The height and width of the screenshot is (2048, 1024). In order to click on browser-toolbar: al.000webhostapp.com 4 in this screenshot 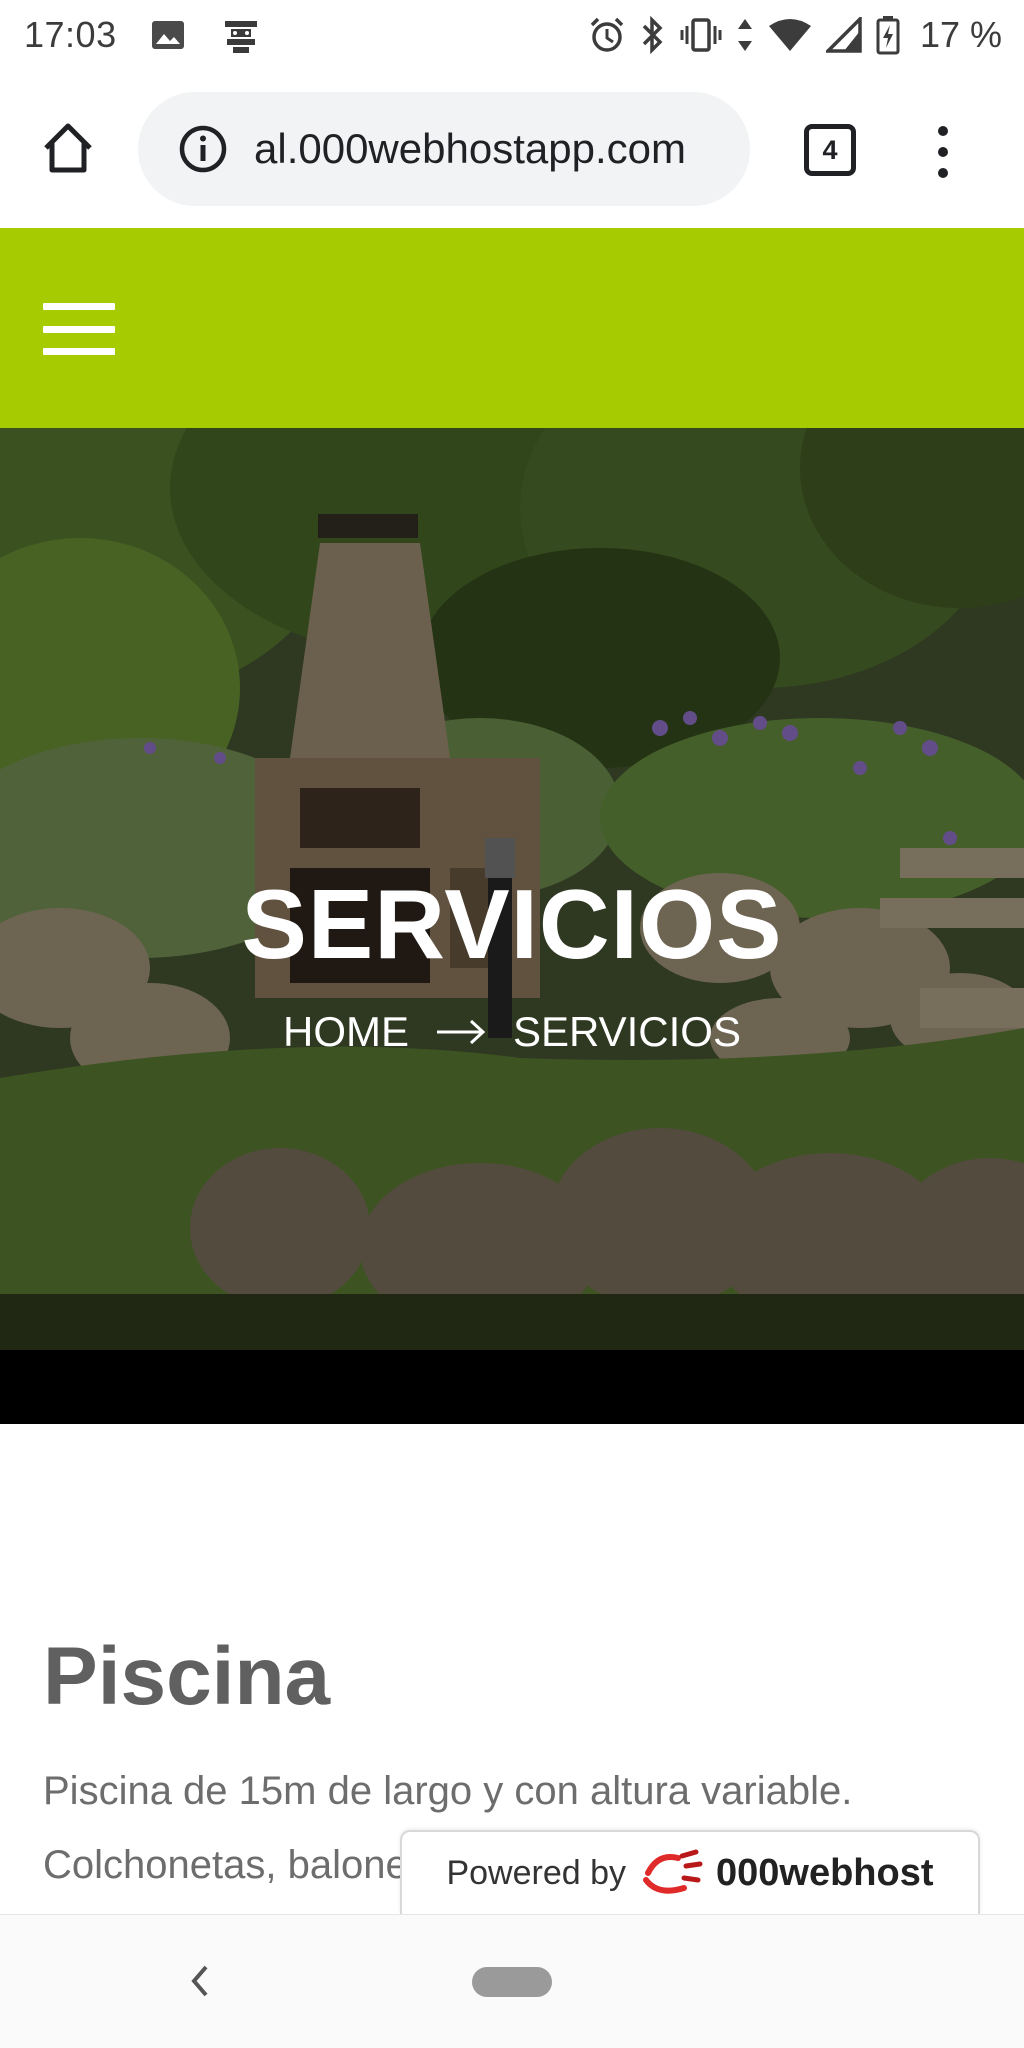, I will do `click(512, 149)`.